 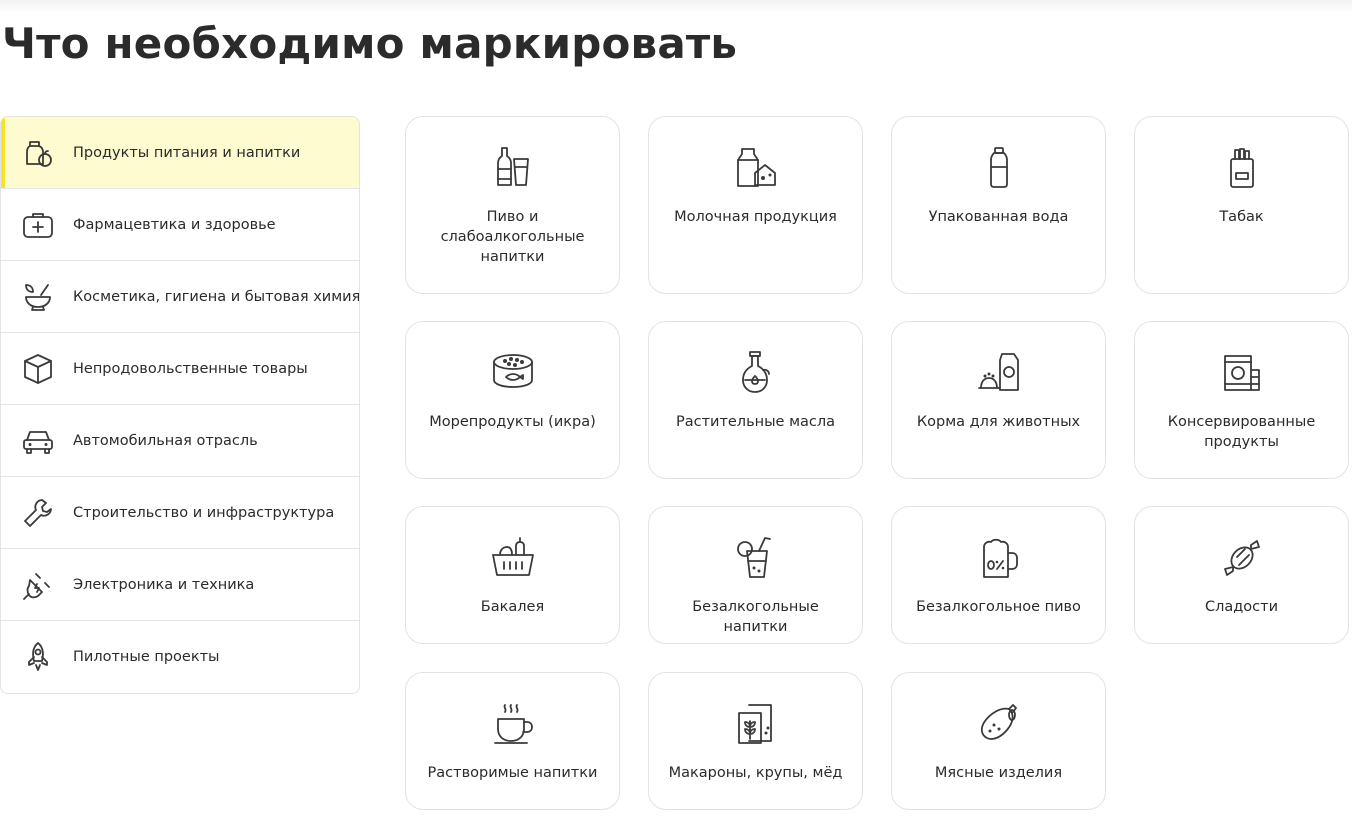 What do you see at coordinates (1241, 558) in the screenshot?
I see `candy-icon` at bounding box center [1241, 558].